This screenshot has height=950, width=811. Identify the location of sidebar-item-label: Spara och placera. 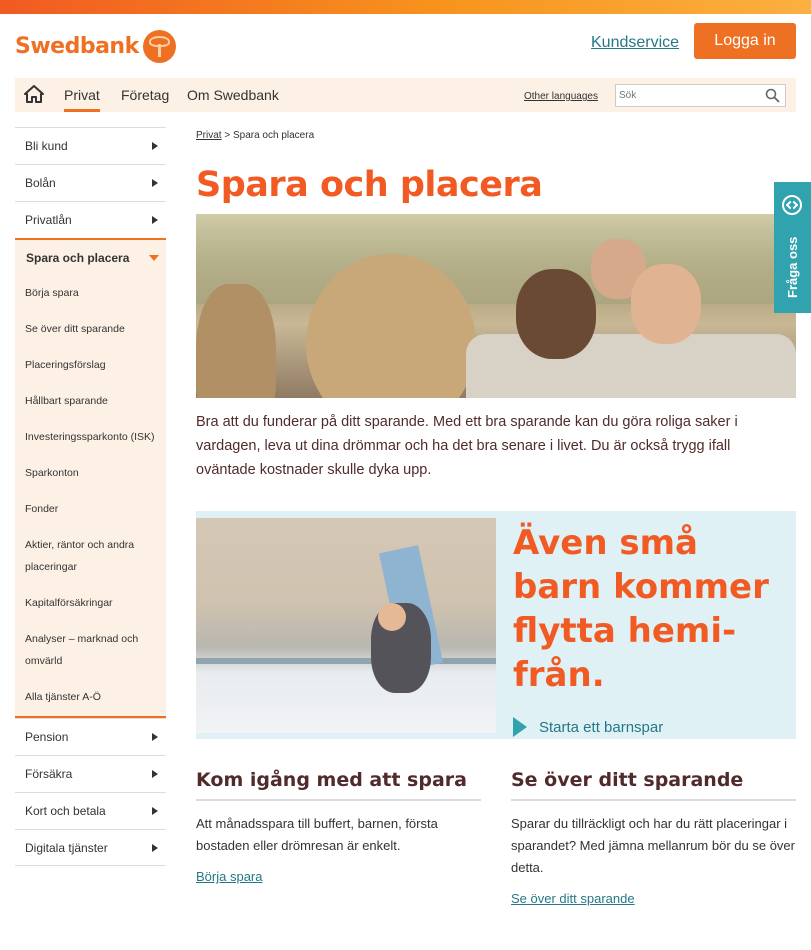
(78, 258).